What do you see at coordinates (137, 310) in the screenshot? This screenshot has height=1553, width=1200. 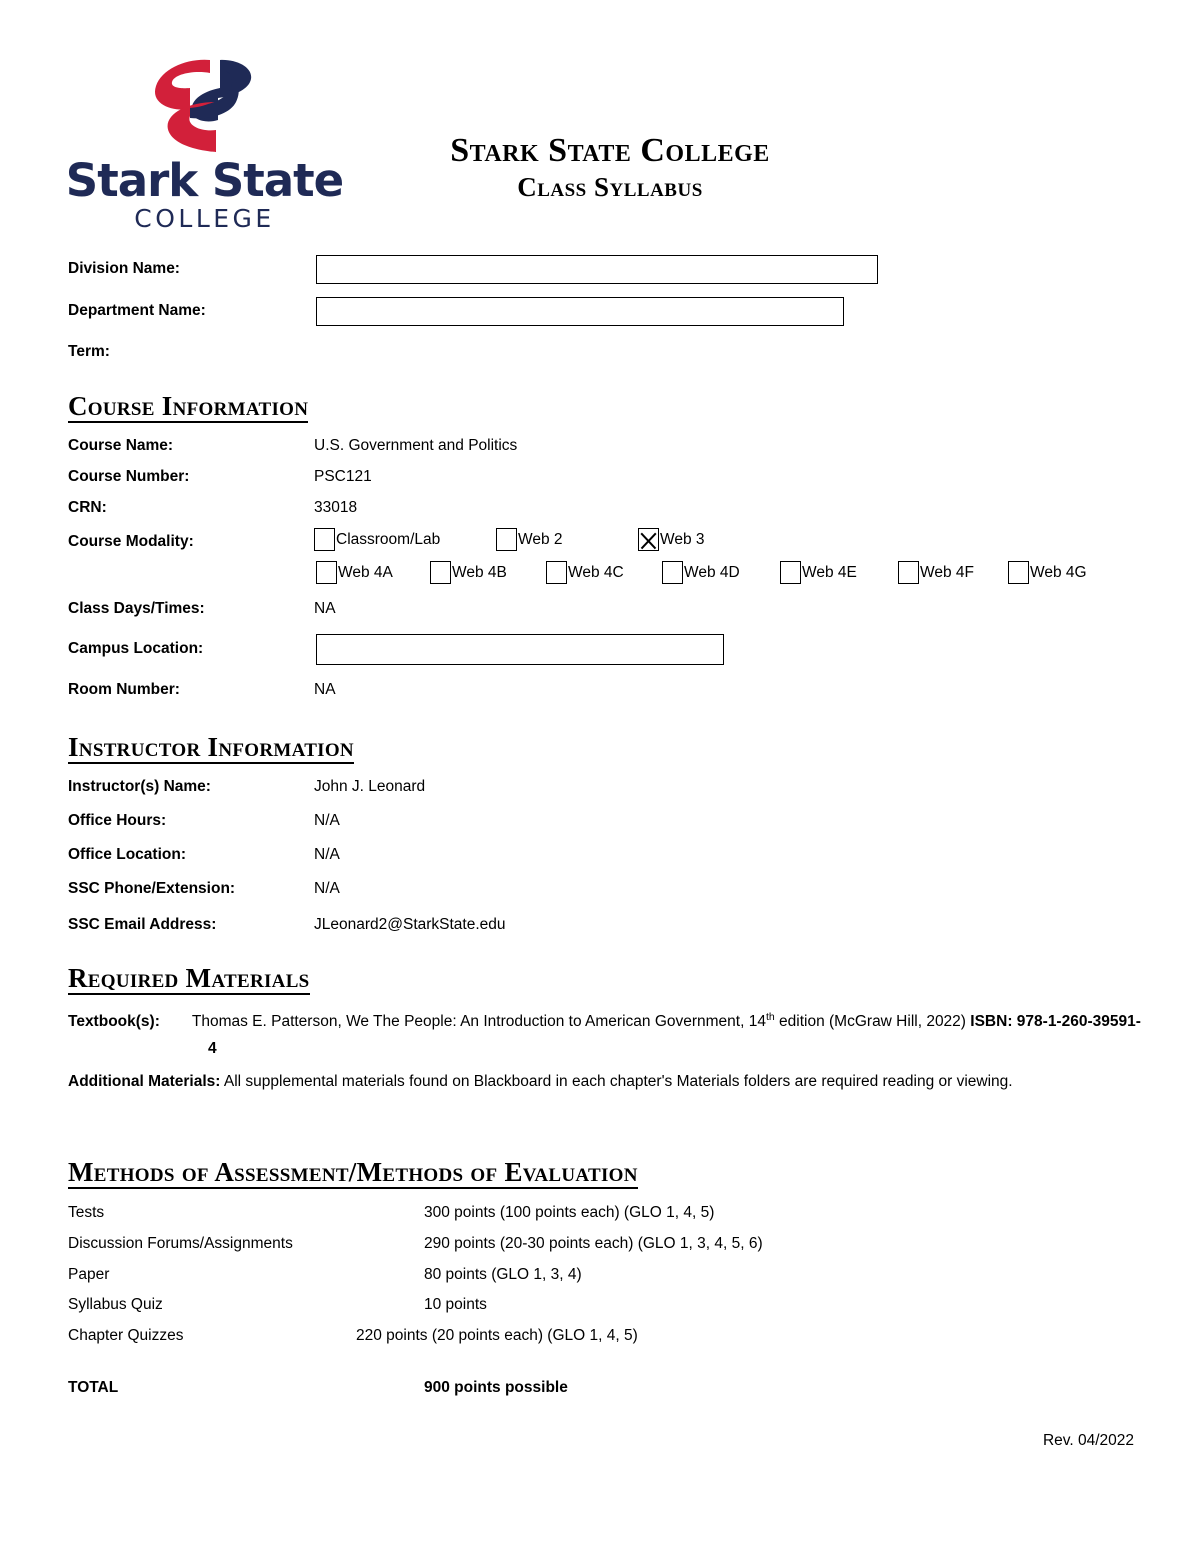 I see `department-name-label: Department Name:` at bounding box center [137, 310].